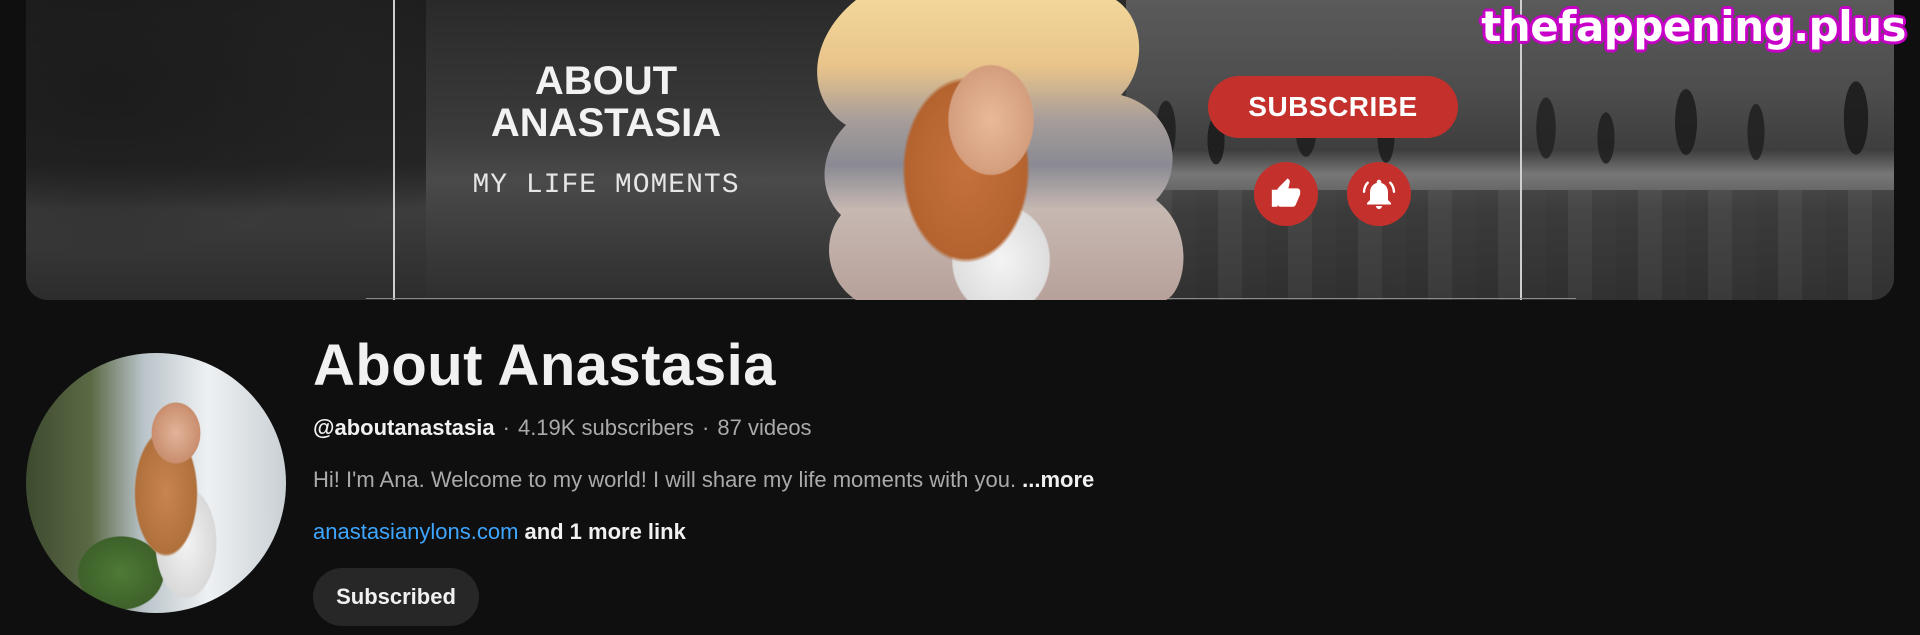  I want to click on more-button: ...more, so click(1058, 479).